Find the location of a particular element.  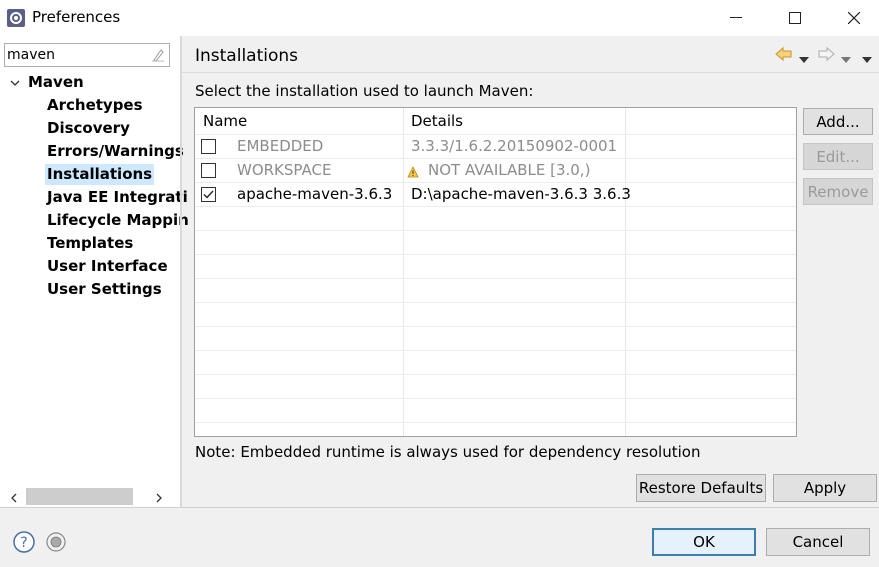

tree-item-errors-warnings: Errors/Warnings is located at coordinates (115, 151).